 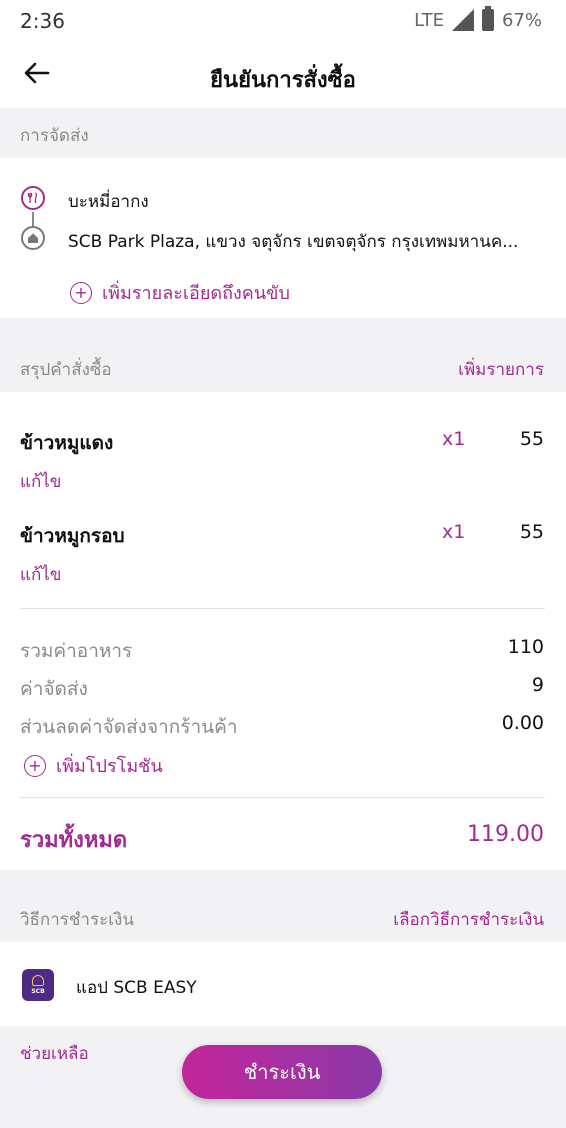 I want to click on payment-method-name: แอป SCB EASY, so click(x=136, y=988).